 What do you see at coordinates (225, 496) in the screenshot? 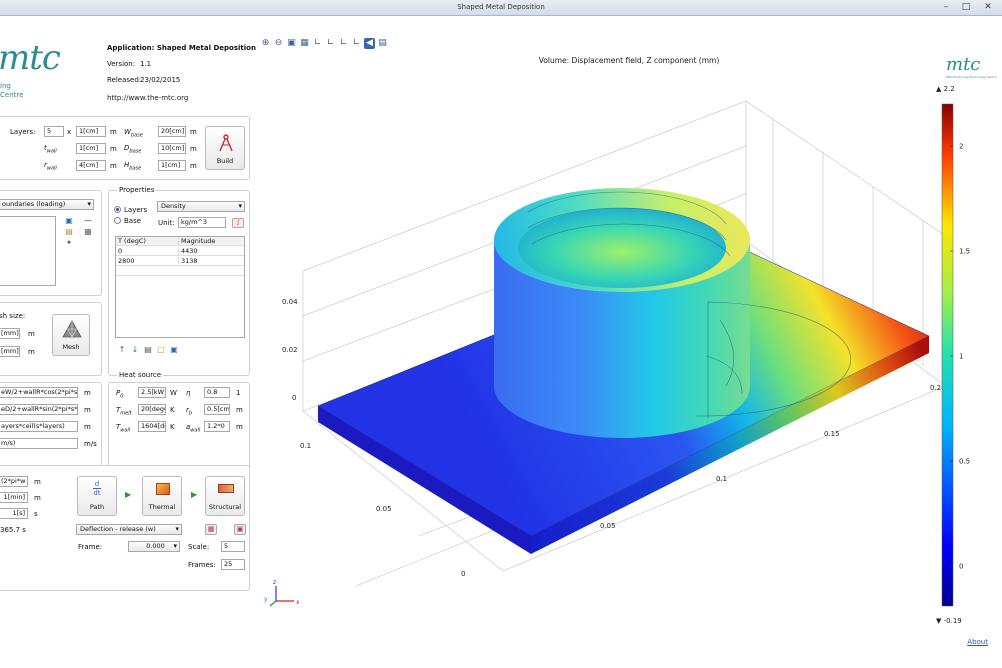
I see `structural-button: Structural` at bounding box center [225, 496].